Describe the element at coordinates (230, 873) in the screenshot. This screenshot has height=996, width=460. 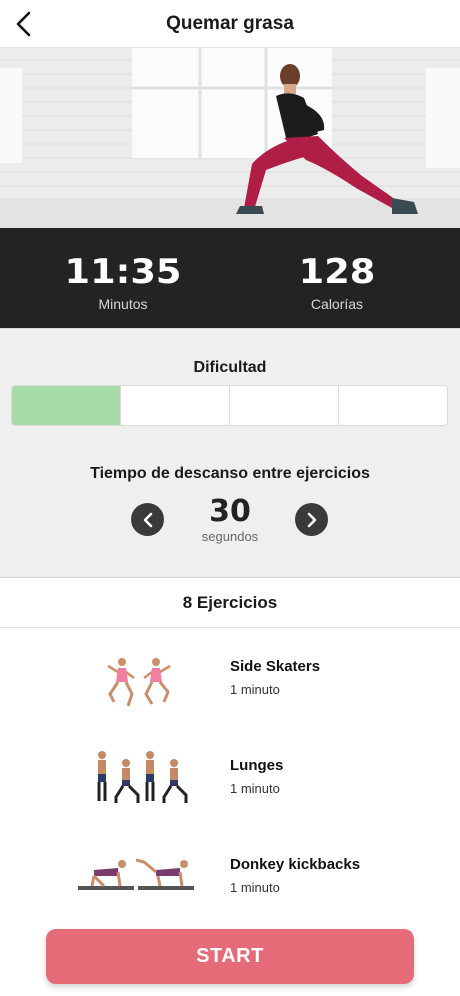
I see `exercise-item-donkey-kickbacks: Donkey kickbacks 1 minuto` at that location.